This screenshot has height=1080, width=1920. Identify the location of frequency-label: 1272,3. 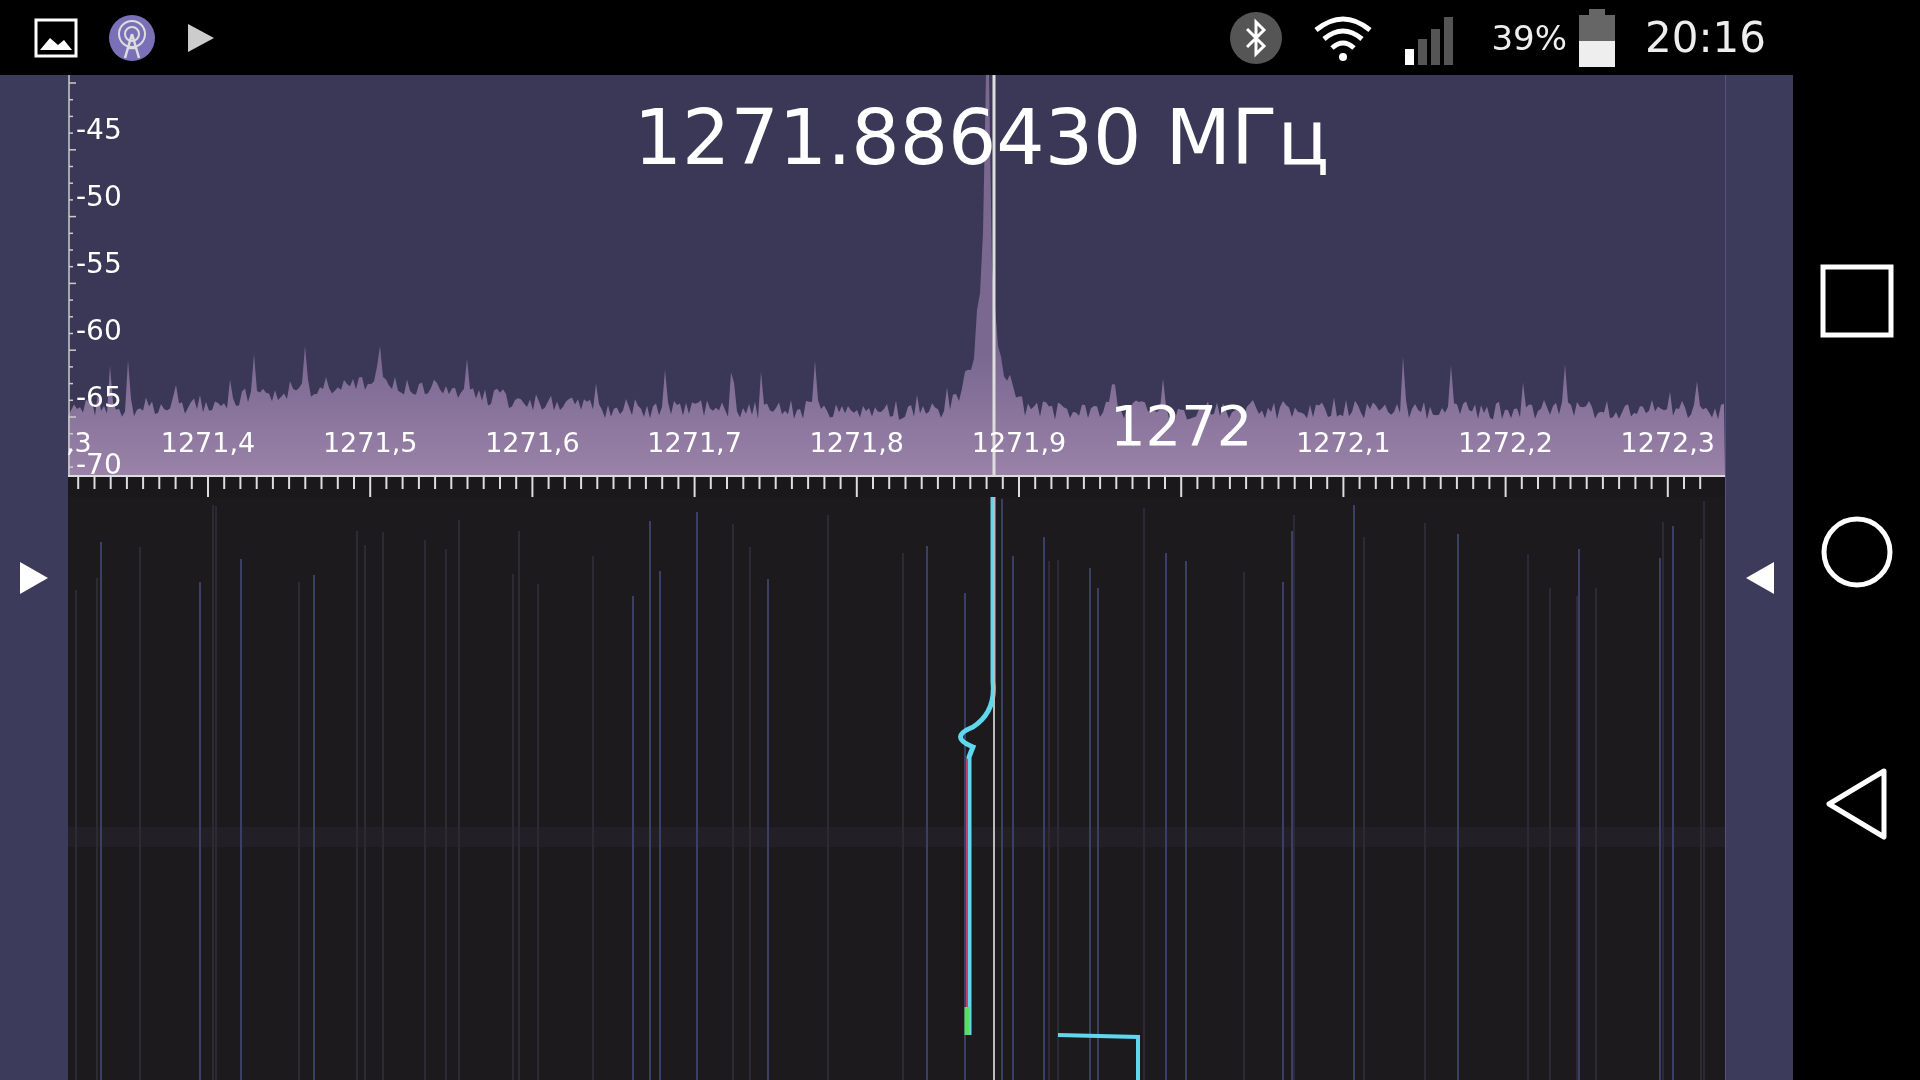
(1668, 442).